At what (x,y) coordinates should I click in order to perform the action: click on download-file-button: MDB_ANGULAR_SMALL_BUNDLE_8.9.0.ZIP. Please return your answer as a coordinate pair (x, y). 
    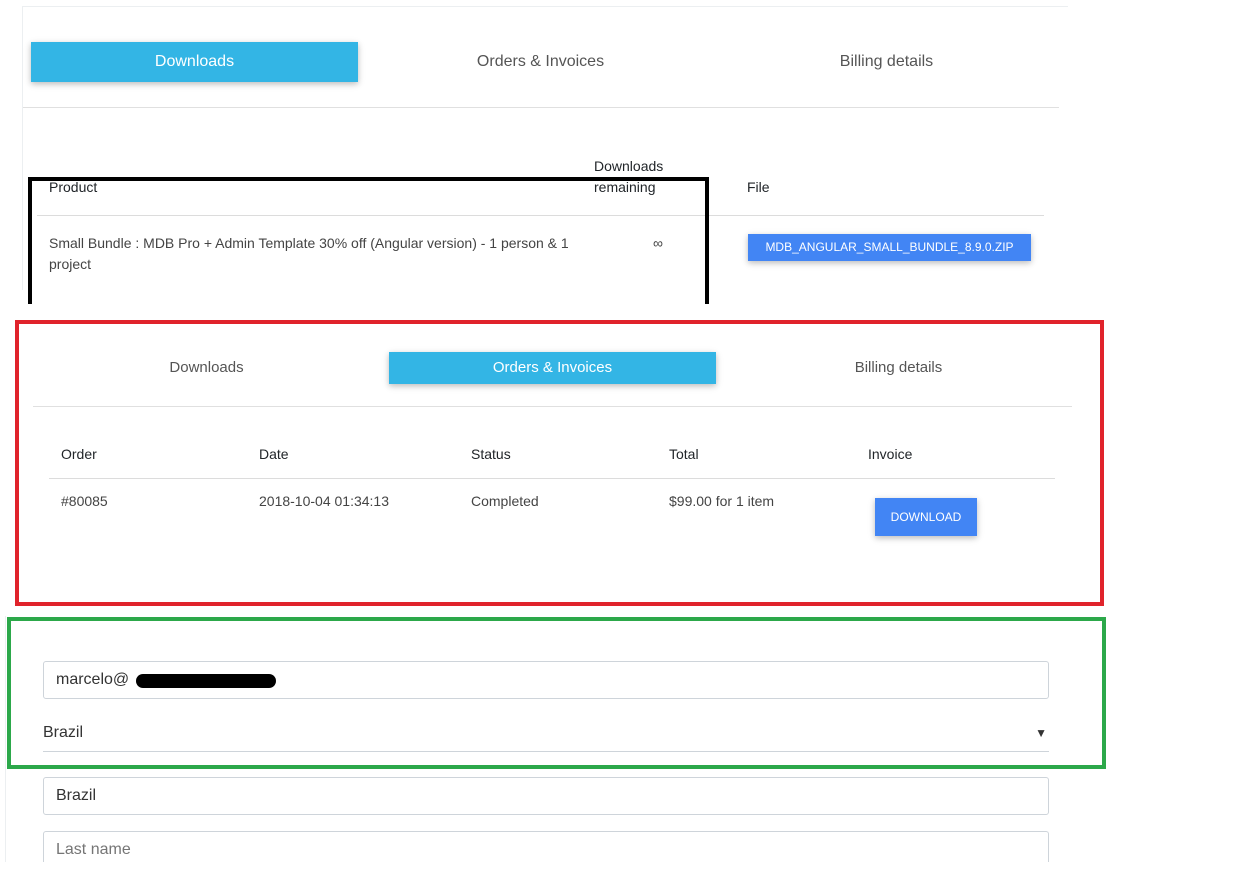
    Looking at the image, I should click on (889, 247).